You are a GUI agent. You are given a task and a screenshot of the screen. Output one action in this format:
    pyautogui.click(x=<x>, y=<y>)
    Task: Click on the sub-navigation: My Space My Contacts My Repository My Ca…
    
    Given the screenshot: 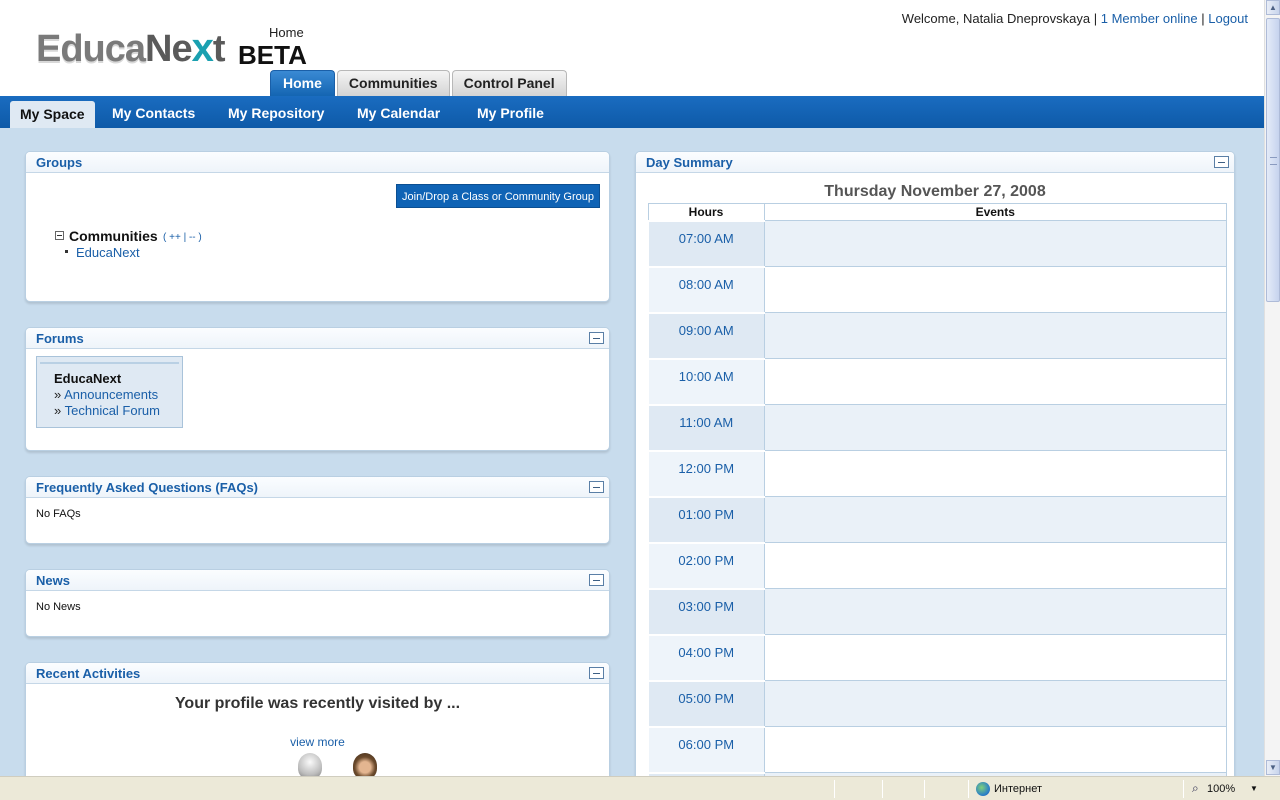 What is the action you would take?
    pyautogui.click(x=632, y=112)
    